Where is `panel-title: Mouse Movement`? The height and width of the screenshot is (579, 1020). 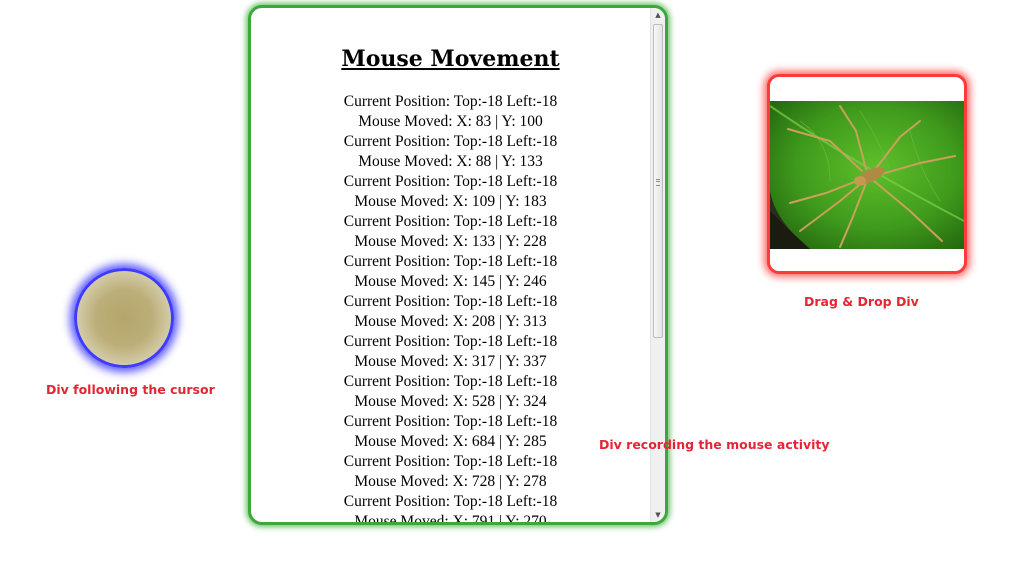
panel-title: Mouse Movement is located at coordinates (450, 59).